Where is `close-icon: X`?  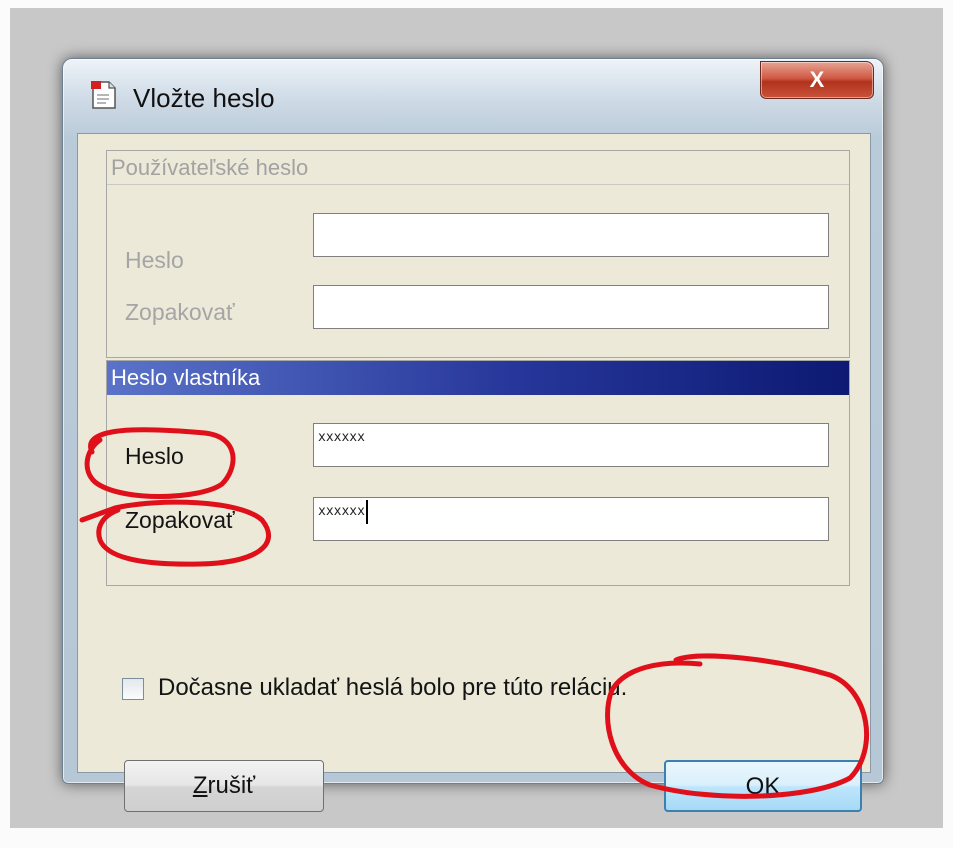
close-icon: X is located at coordinates (817, 79).